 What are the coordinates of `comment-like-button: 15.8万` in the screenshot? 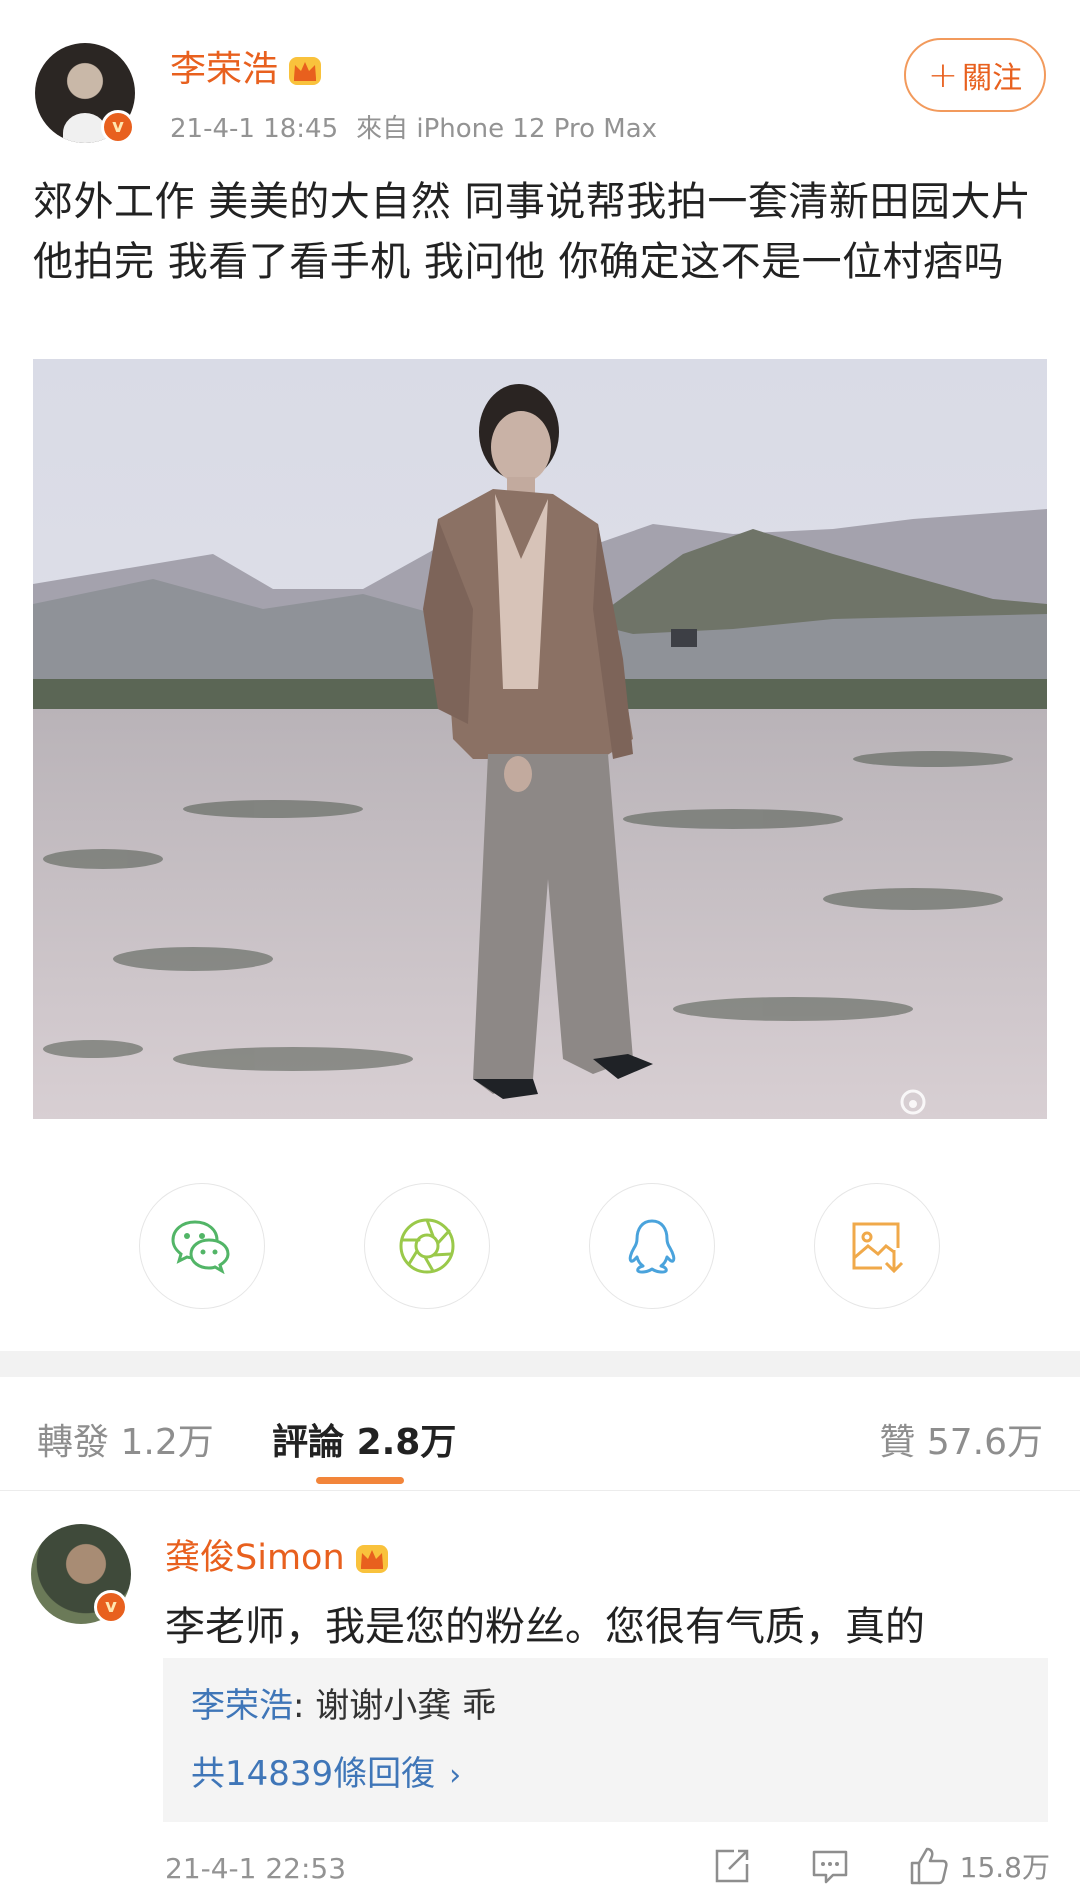 It's located at (979, 1866).